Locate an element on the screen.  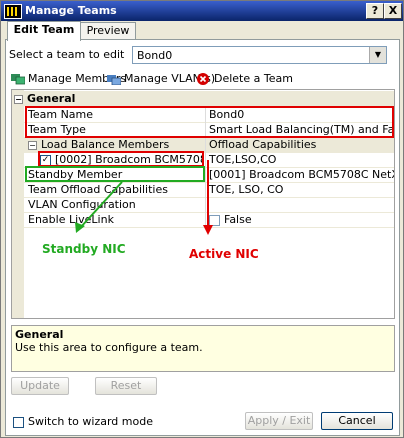
apply-exit-button: Apply / Exit is located at coordinates (279, 421).